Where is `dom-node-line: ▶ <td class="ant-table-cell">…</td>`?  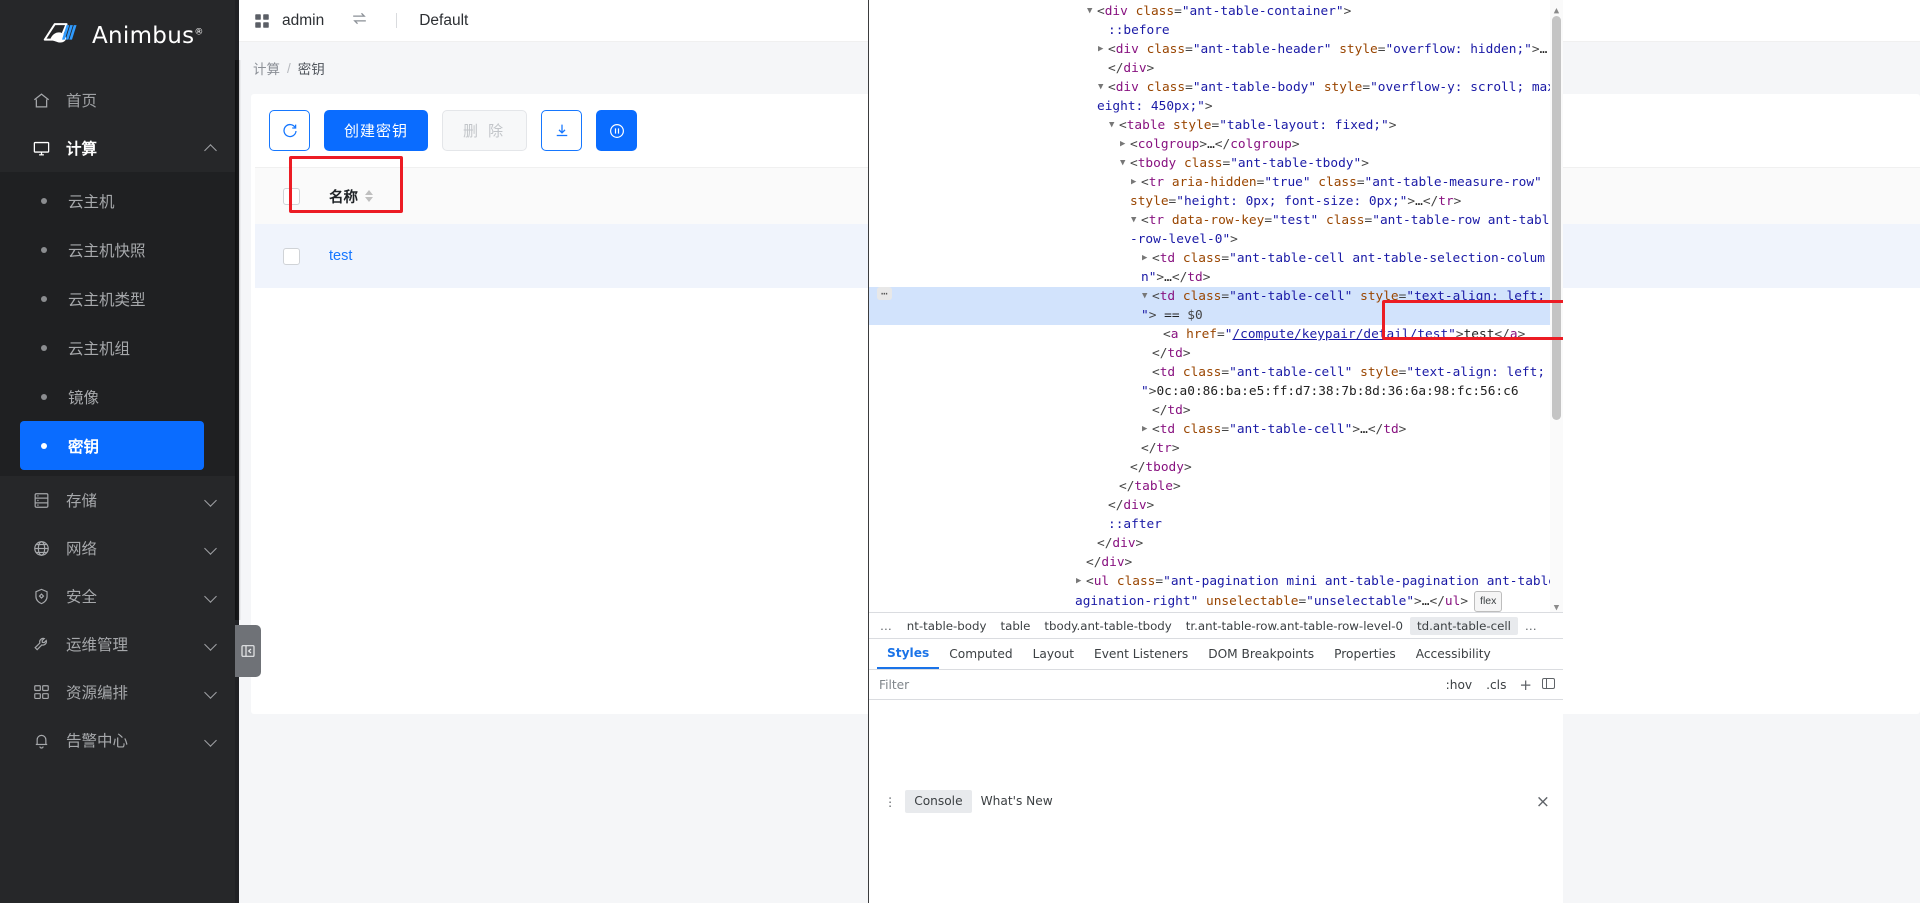
dom-node-line: ▶ <td class="ant-table-cell">…</td> is located at coordinates (1216, 429).